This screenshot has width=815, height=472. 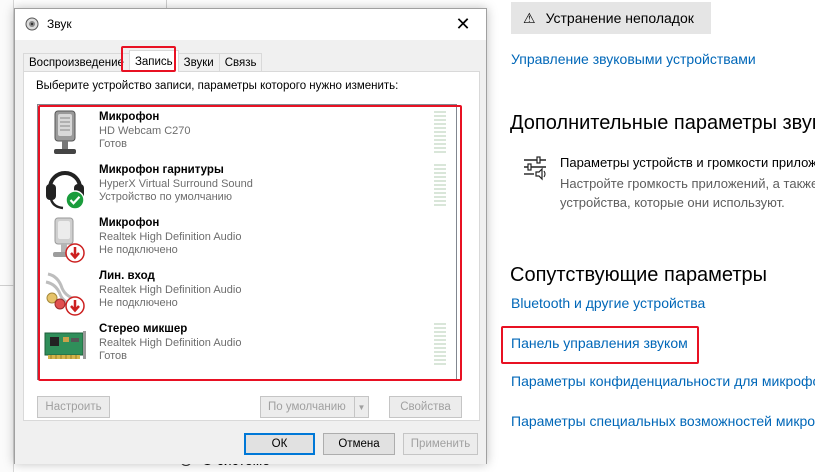 I want to click on app-volume-description: устройства, которые они используют., so click(x=672, y=202).